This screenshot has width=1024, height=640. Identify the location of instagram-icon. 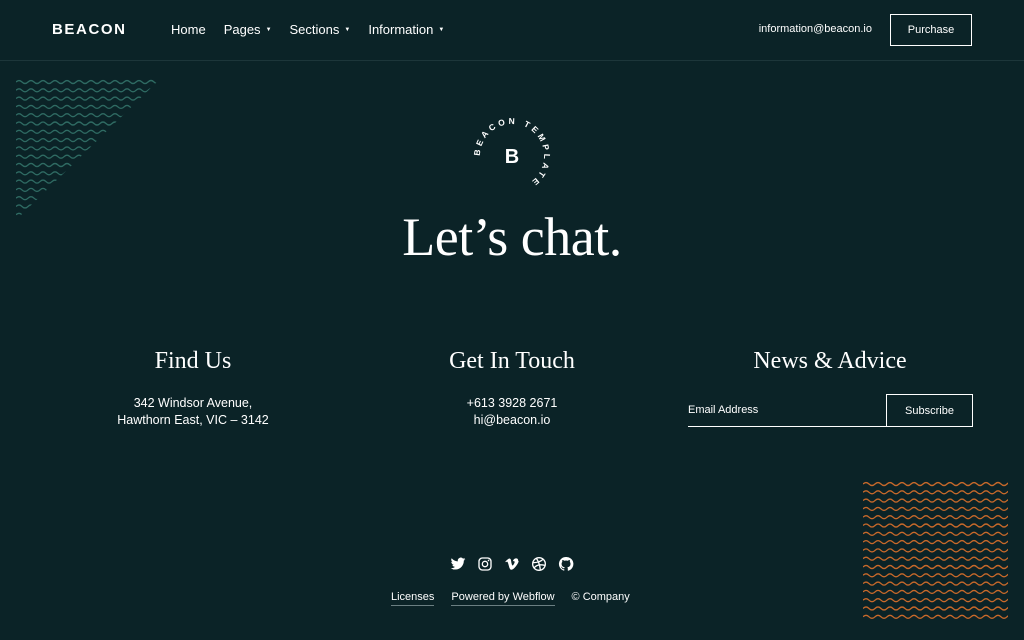
(485, 564).